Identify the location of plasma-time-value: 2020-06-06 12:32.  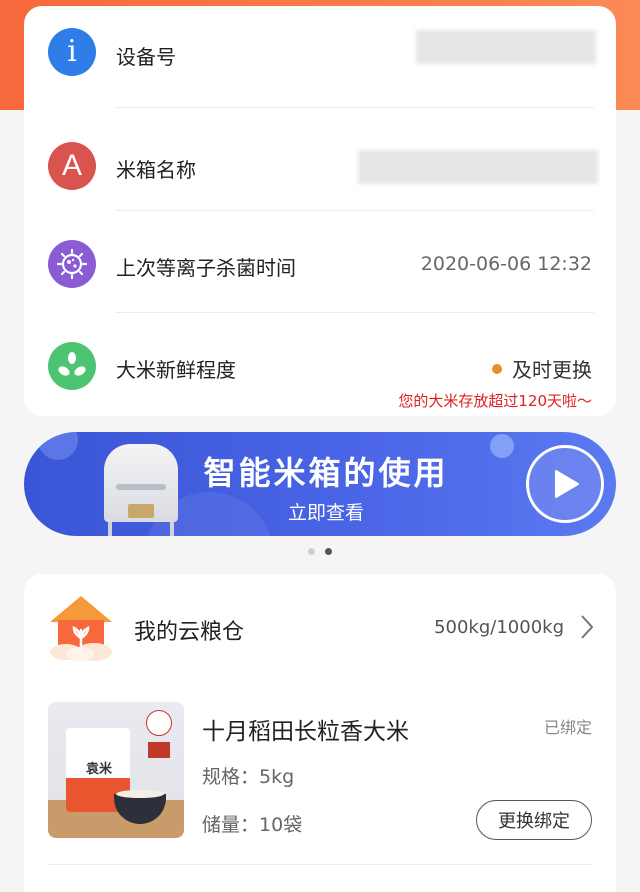
(506, 264).